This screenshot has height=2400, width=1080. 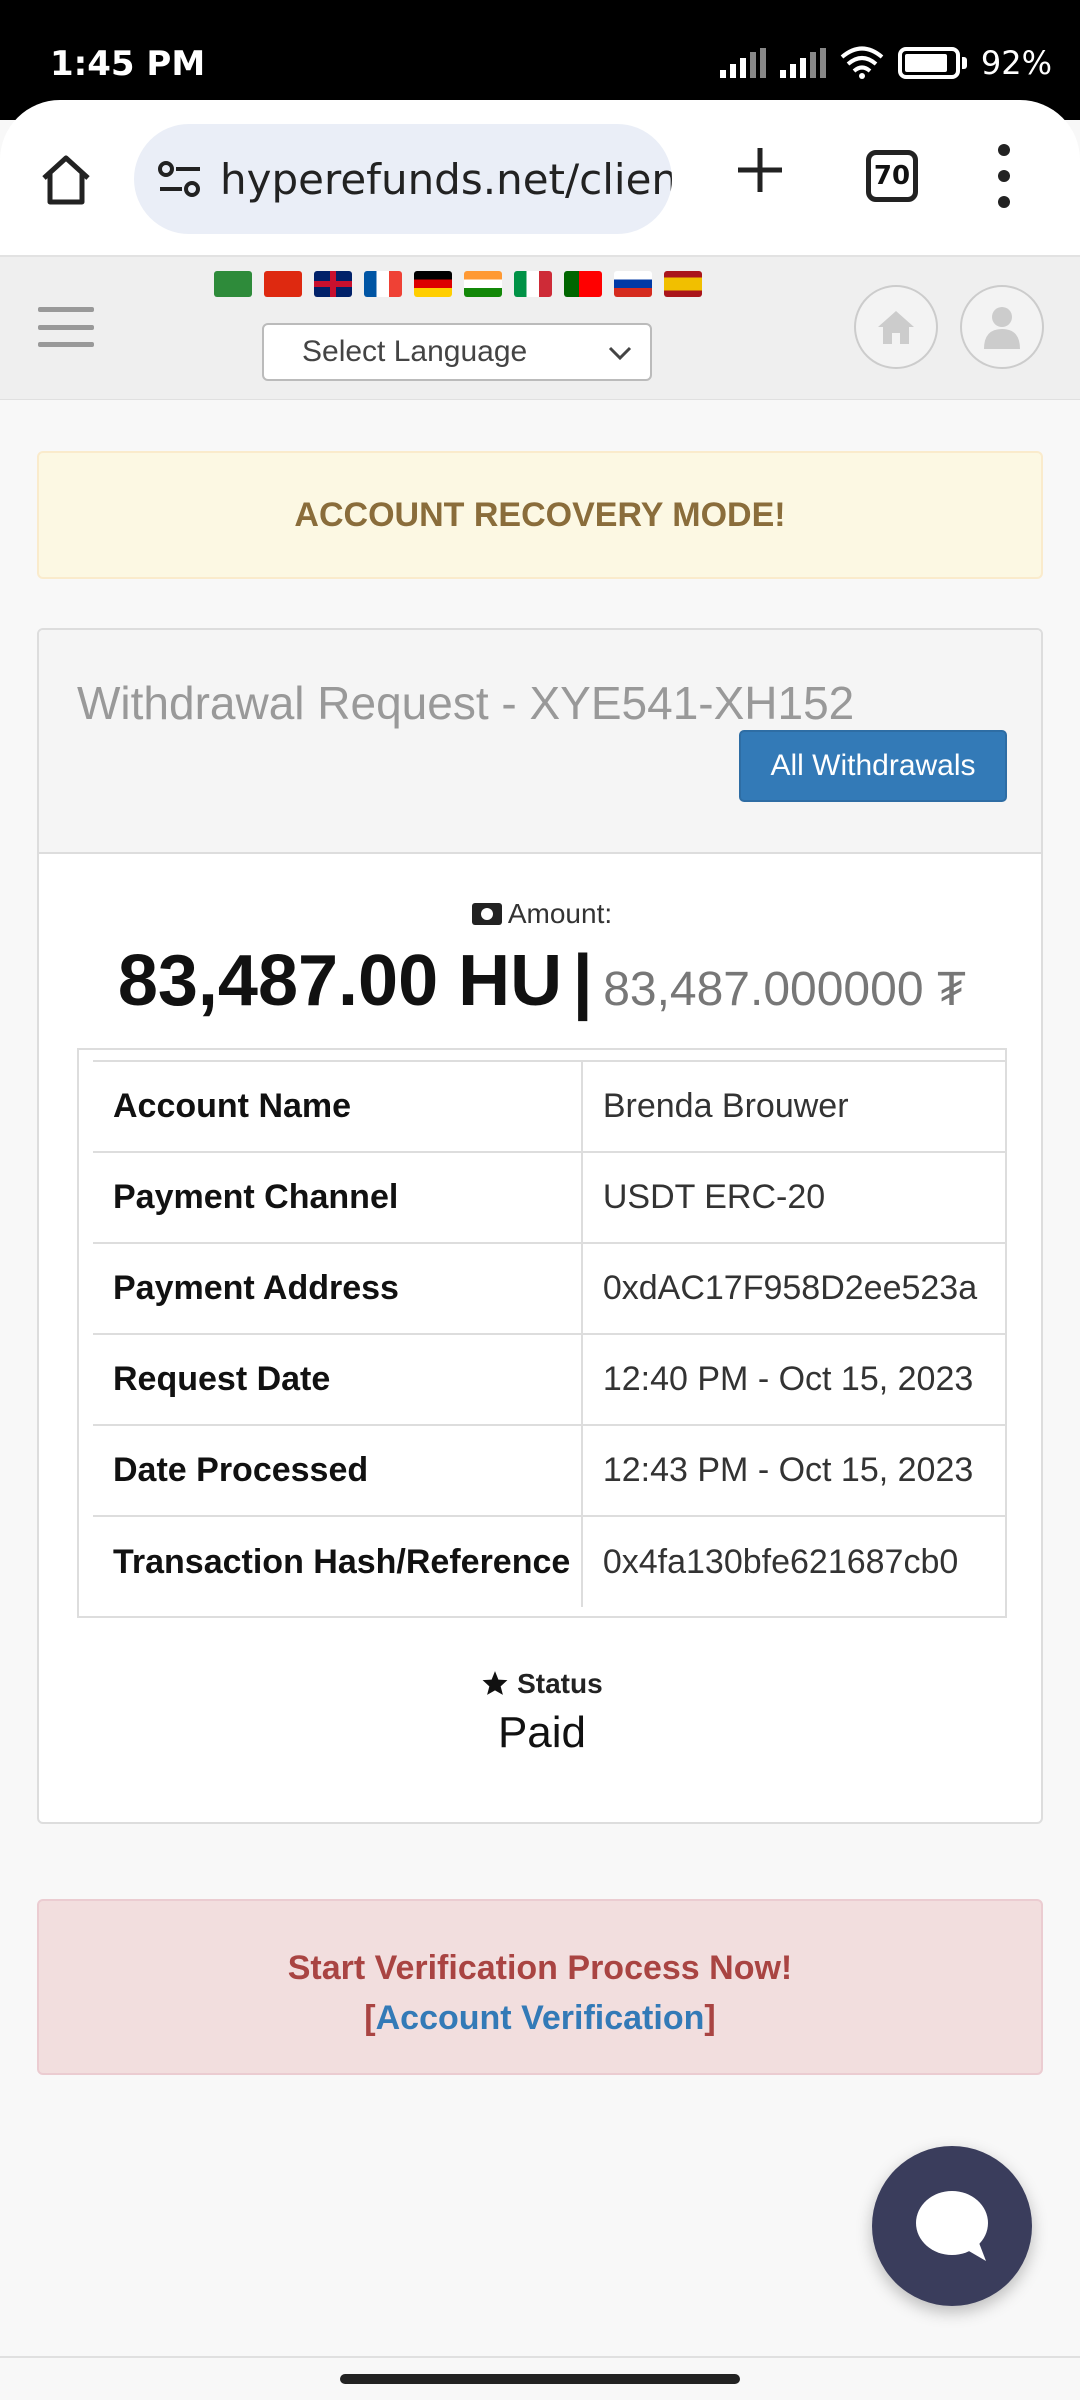 What do you see at coordinates (383, 284) in the screenshot?
I see `flag-french-icon` at bounding box center [383, 284].